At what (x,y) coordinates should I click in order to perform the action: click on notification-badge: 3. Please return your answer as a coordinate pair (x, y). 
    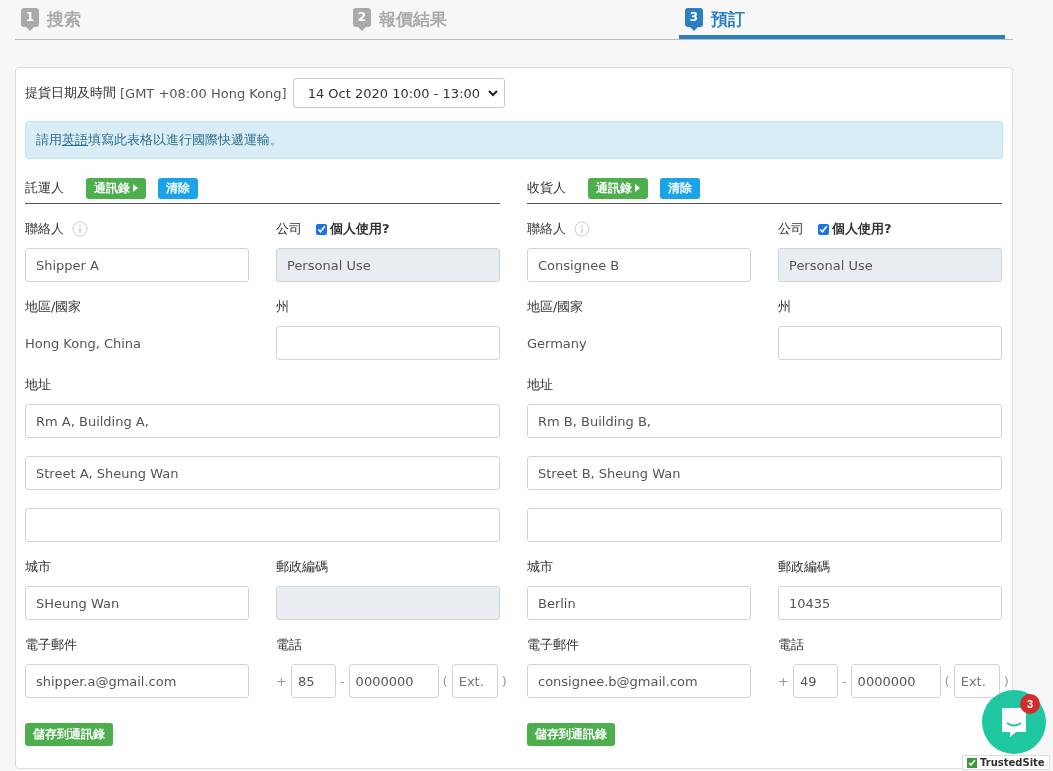
    Looking at the image, I should click on (1030, 704).